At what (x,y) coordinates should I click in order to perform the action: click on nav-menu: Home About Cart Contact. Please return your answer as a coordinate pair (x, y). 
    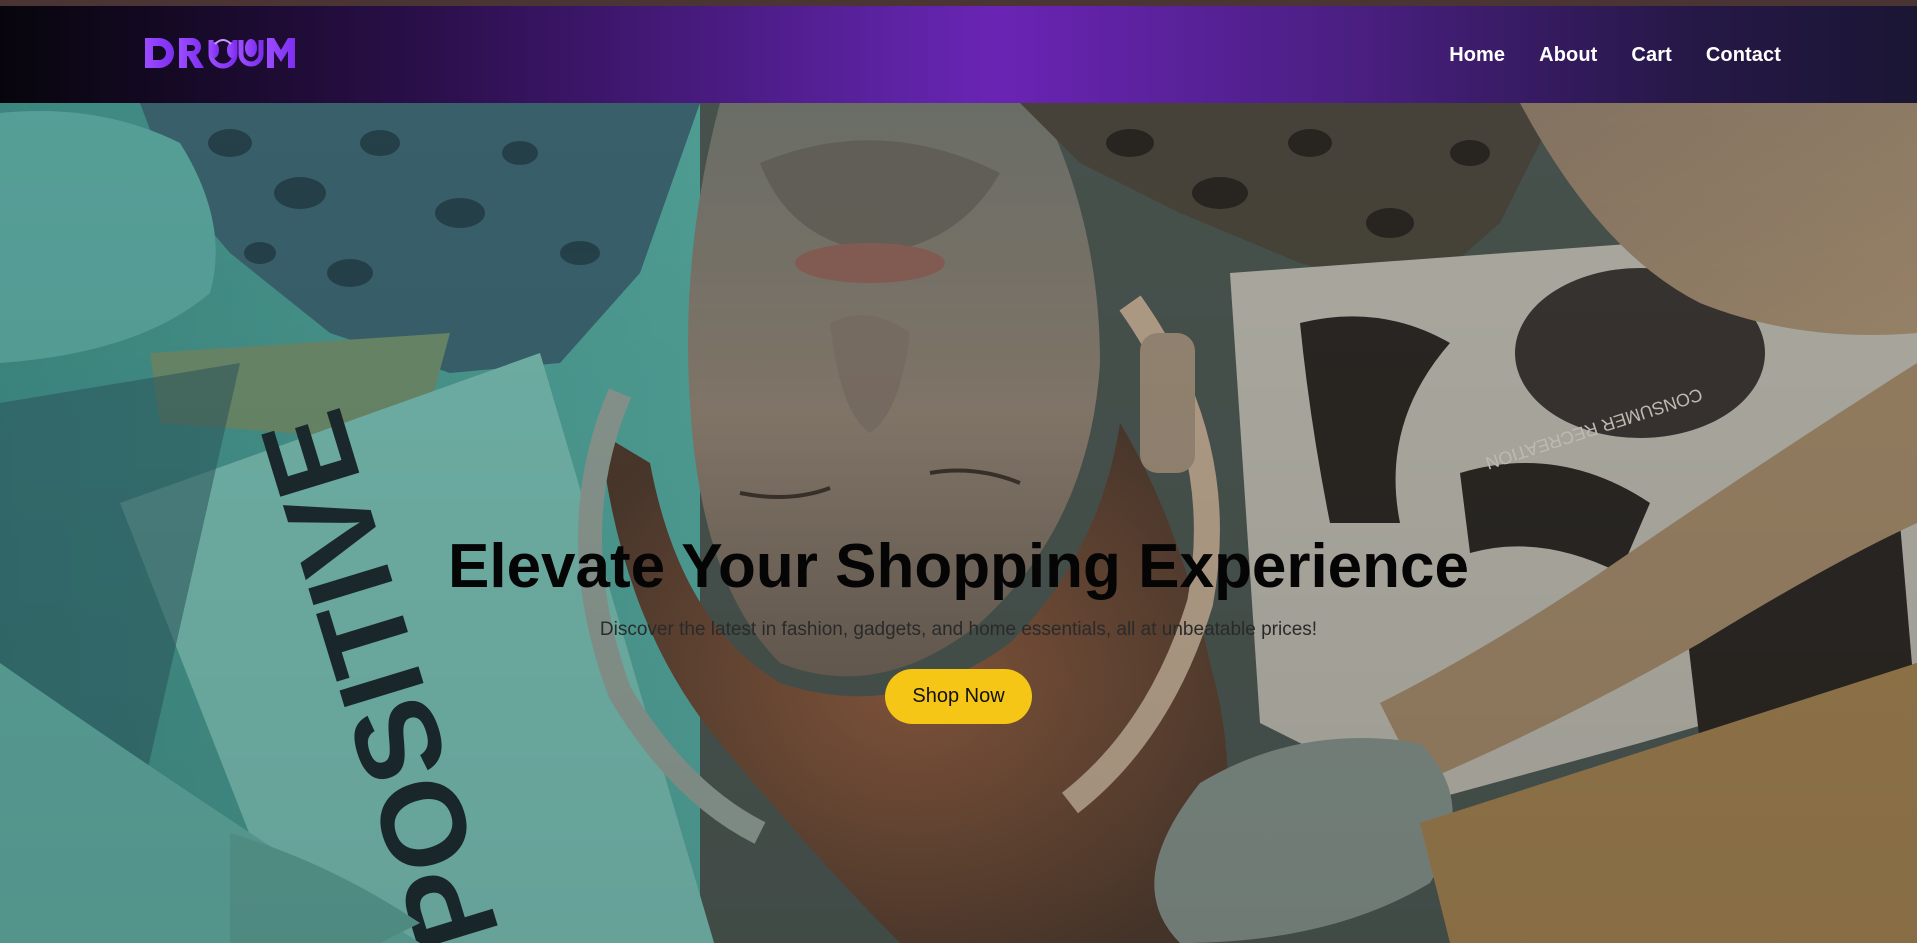
    Looking at the image, I should click on (1615, 55).